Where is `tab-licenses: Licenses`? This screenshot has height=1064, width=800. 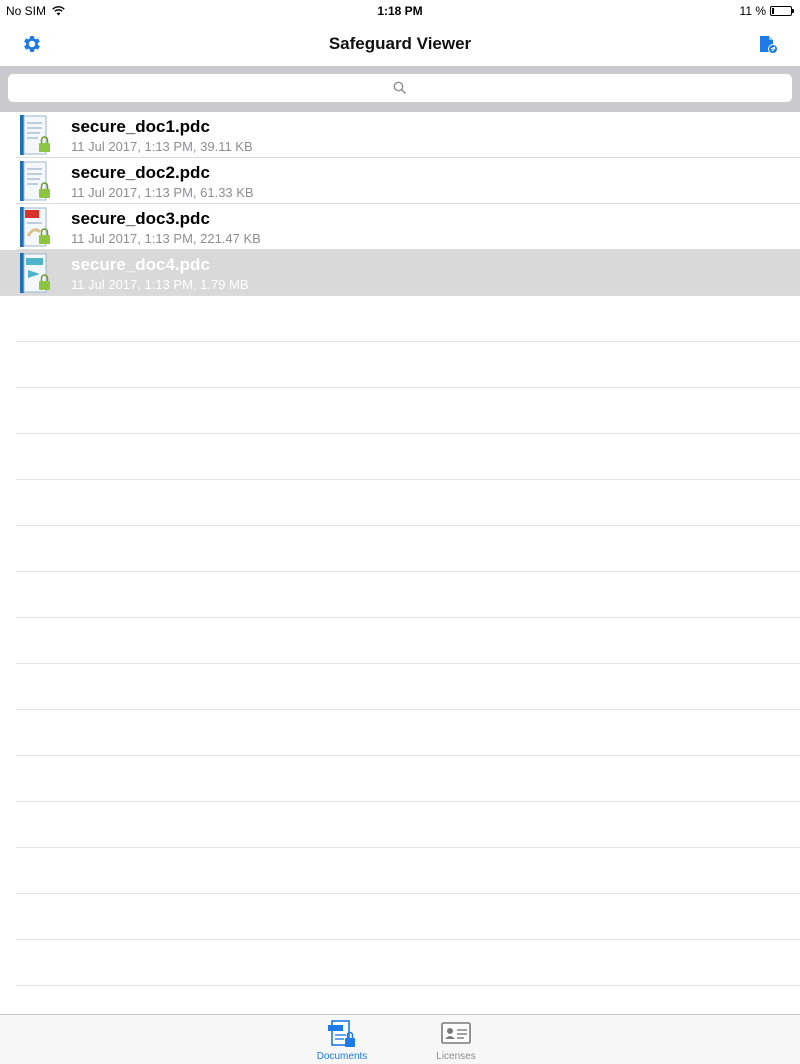
tab-licenses: Licenses is located at coordinates (456, 1040).